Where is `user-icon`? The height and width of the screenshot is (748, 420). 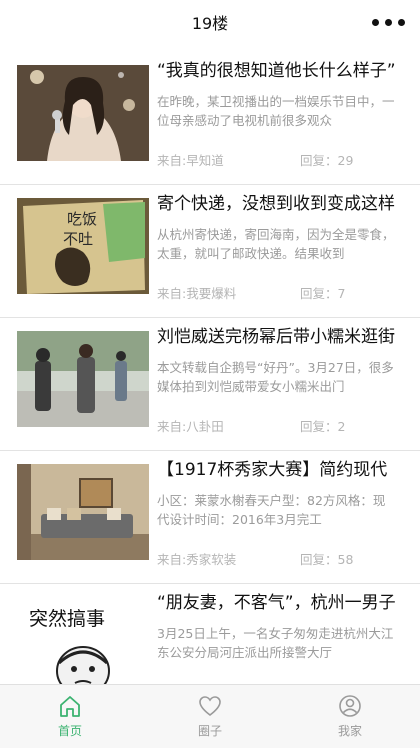
user-icon is located at coordinates (350, 706).